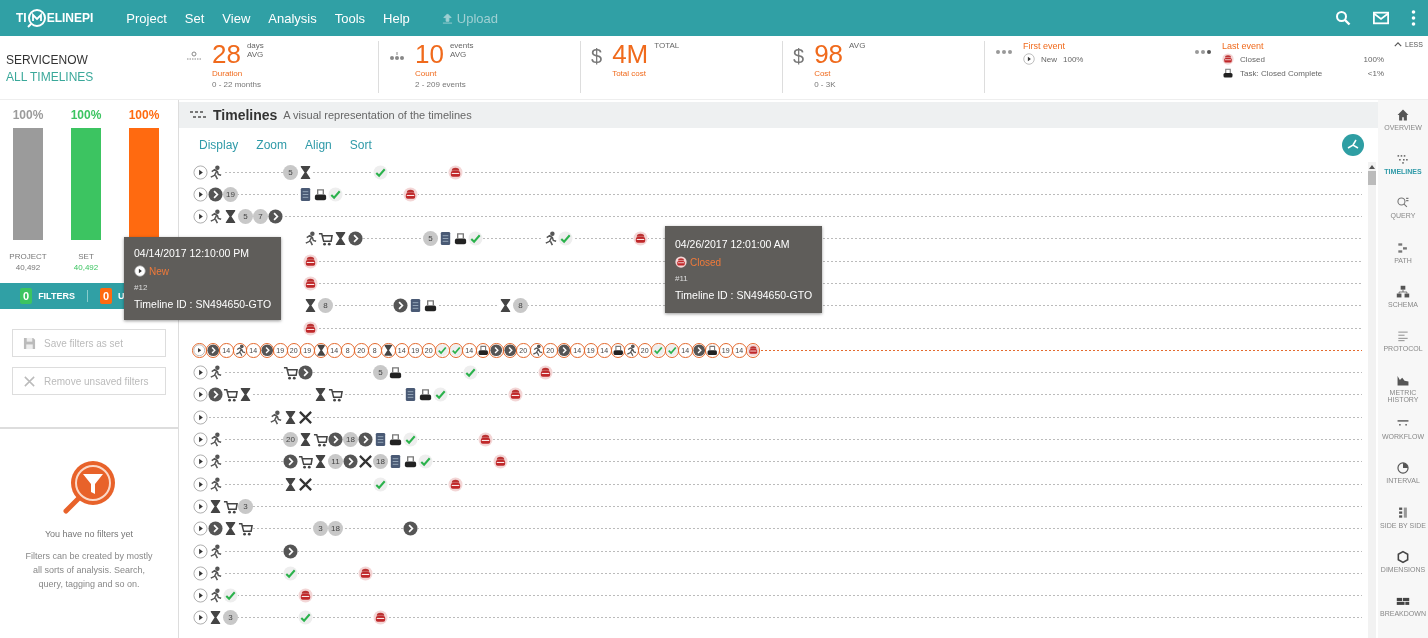 The image size is (1428, 638). What do you see at coordinates (777, 461) in the screenshot?
I see `timeline-track: 11 18` at bounding box center [777, 461].